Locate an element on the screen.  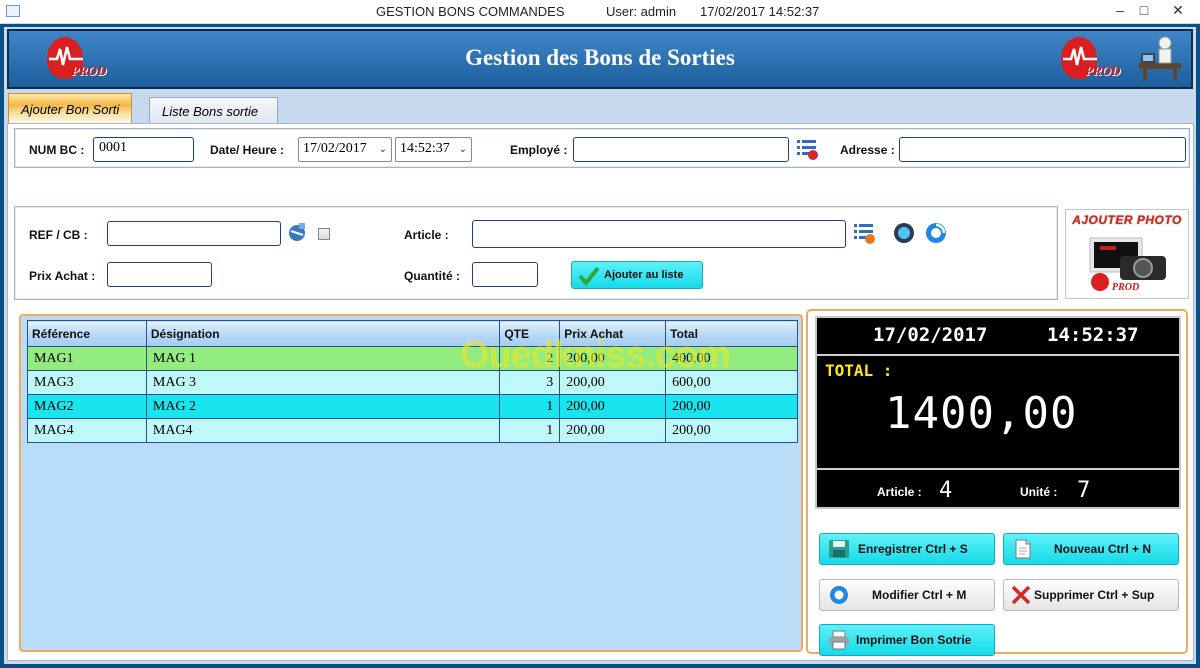
table-row: MAG1 MAG 1 2 200,00 400,00 is located at coordinates (412, 358).